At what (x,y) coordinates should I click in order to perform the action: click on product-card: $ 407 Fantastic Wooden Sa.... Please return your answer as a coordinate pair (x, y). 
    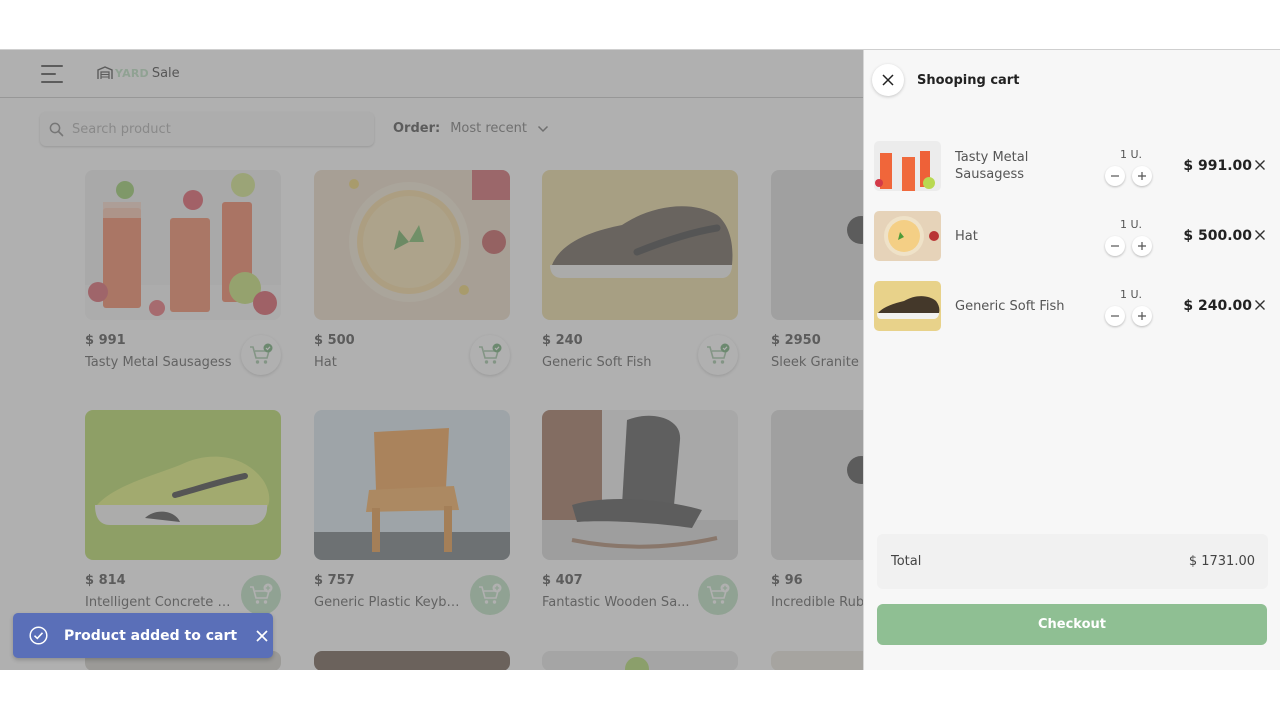
    Looking at the image, I should click on (640, 512).